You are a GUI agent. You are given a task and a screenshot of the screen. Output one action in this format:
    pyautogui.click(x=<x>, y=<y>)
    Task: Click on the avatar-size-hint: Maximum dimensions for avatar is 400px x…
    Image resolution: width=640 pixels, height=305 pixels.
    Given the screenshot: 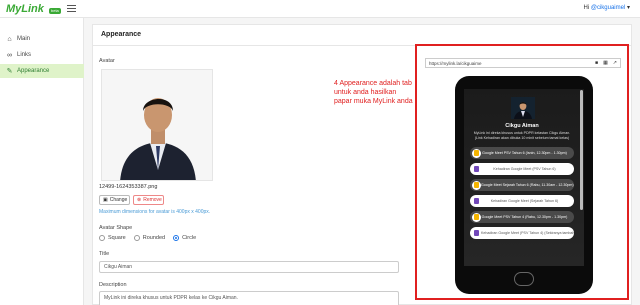 What is the action you would take?
    pyautogui.click(x=155, y=212)
    